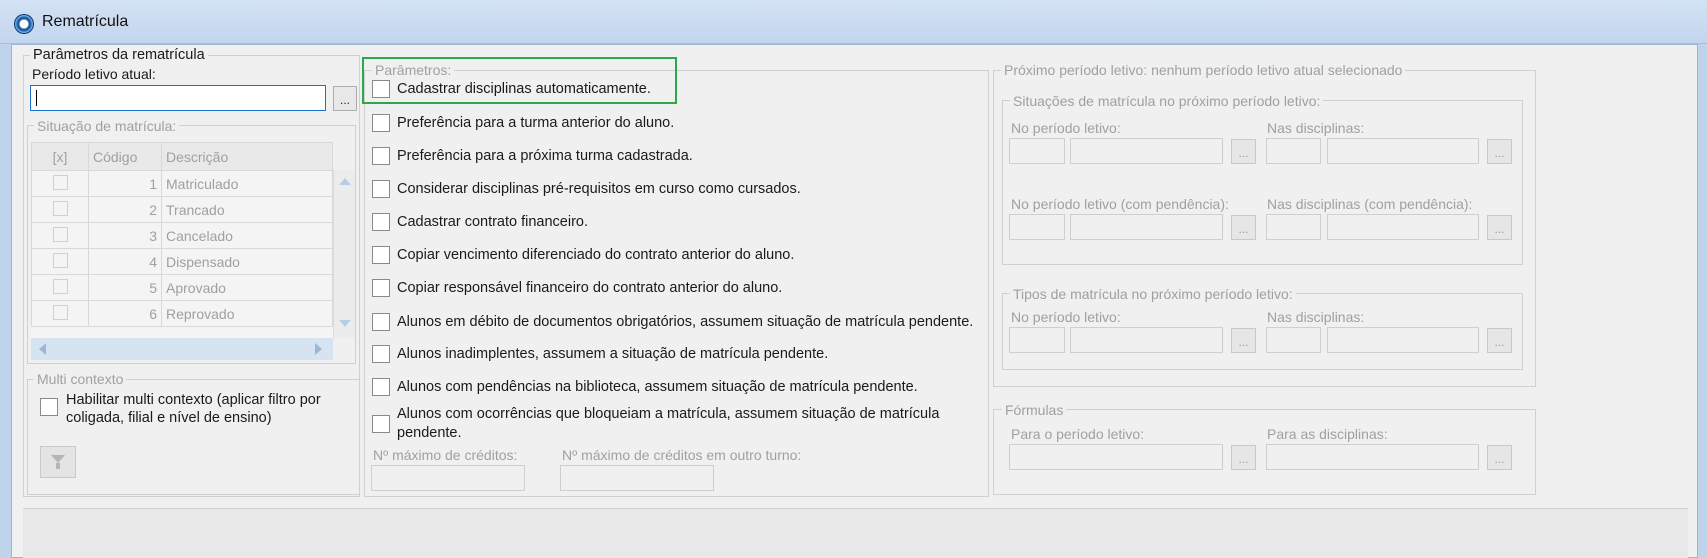  Describe the element at coordinates (247, 183) in the screenshot. I see `row-description: Matriculado` at that location.